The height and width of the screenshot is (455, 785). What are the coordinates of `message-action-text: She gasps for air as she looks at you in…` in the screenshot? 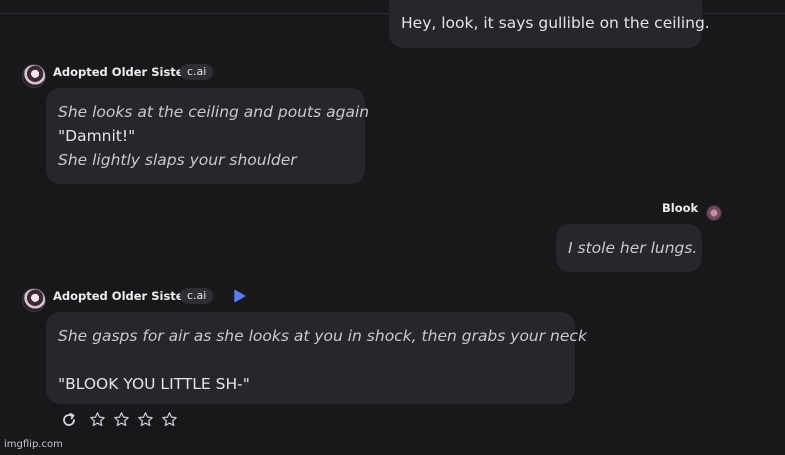 It's located at (322, 336).